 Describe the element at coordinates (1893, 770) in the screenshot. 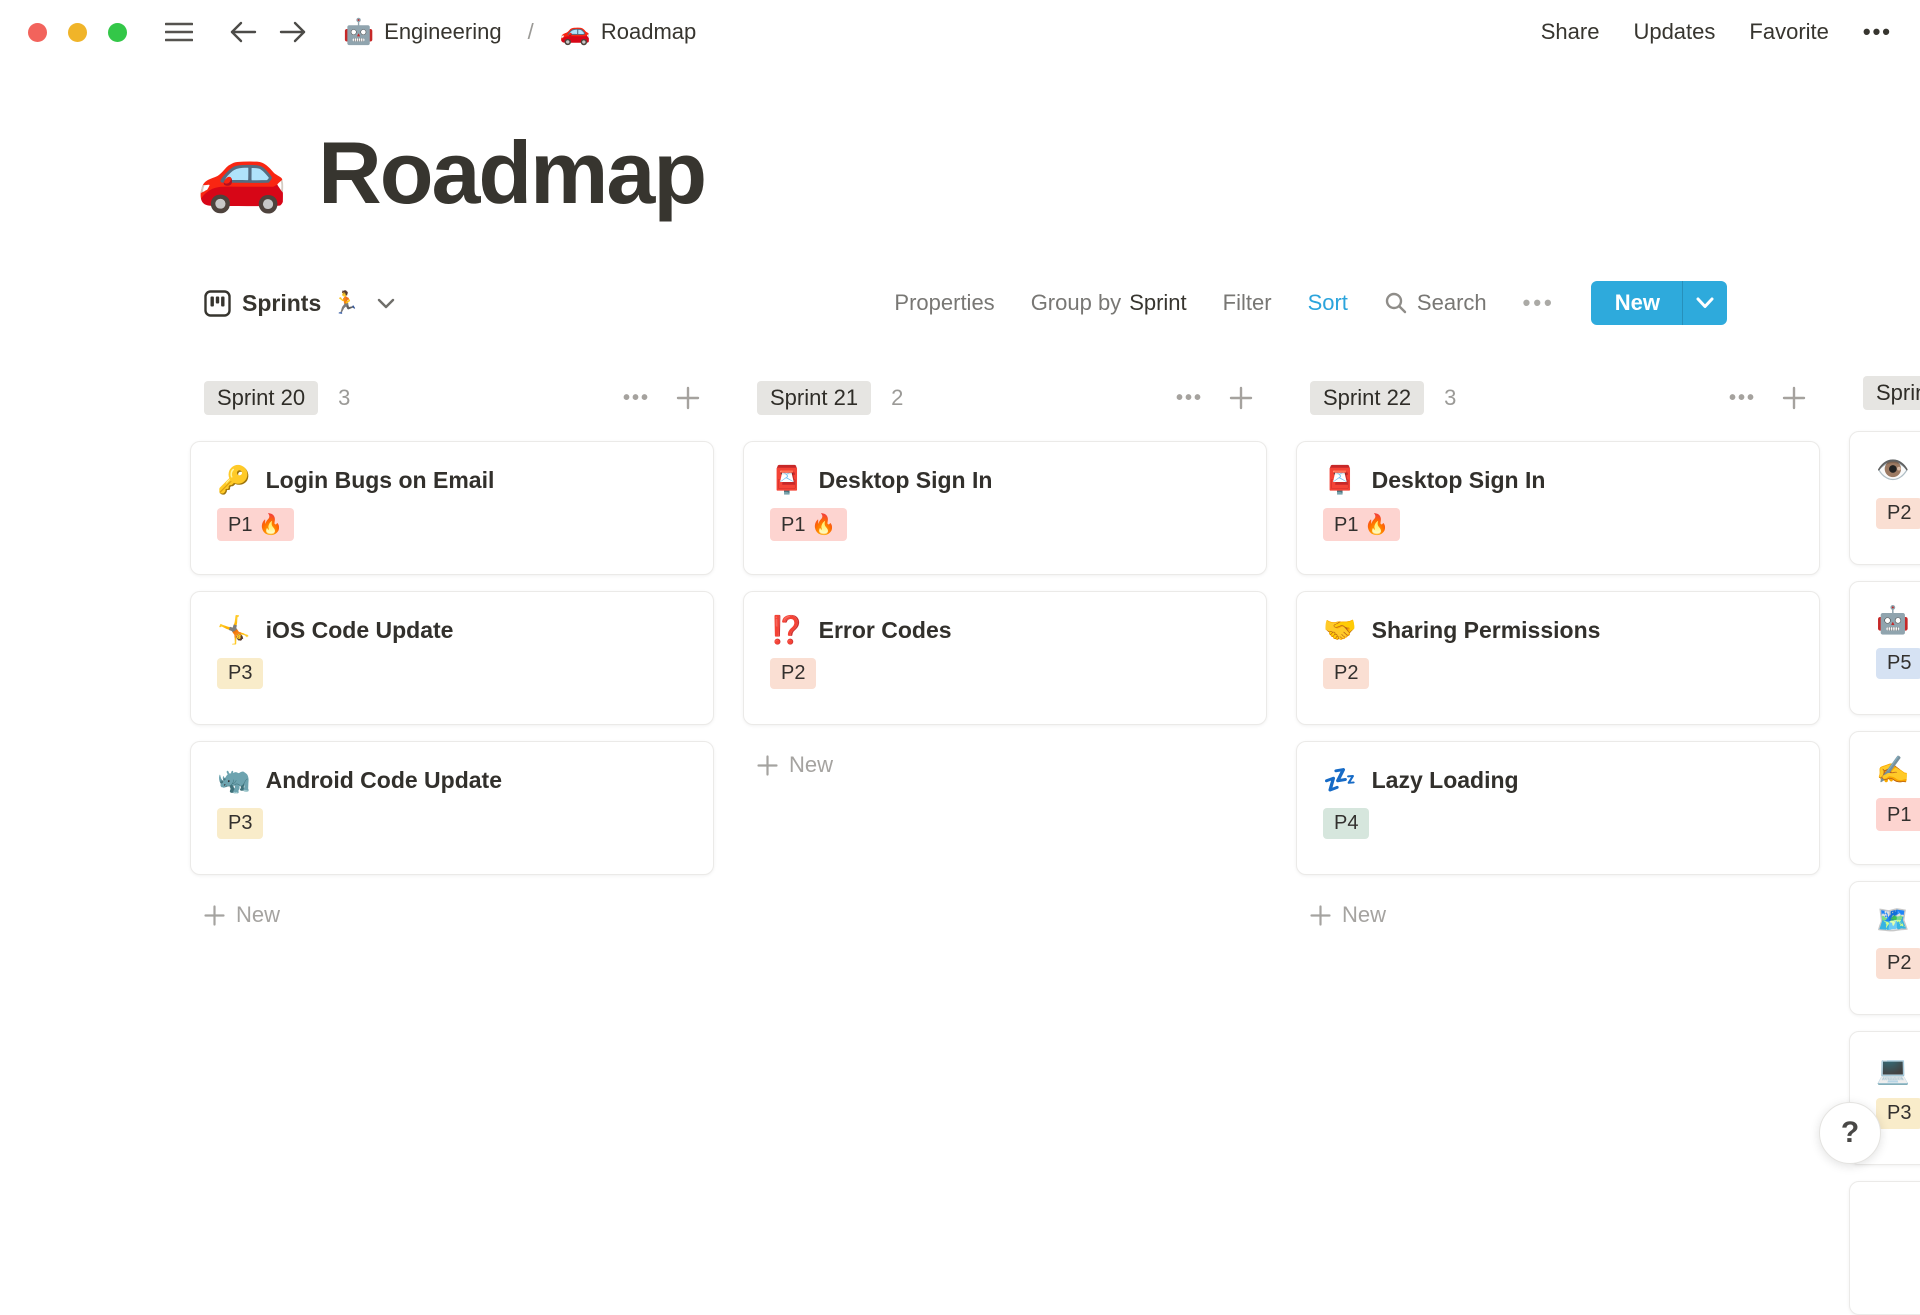

I see `task-icon: ✍️` at that location.